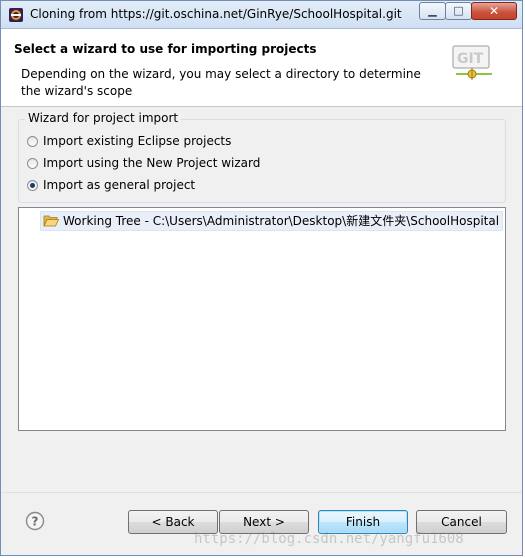 Image resolution: width=525 pixels, height=558 pixels. What do you see at coordinates (103, 118) in the screenshot?
I see `wizard-group-label: Wizard for project import` at bounding box center [103, 118].